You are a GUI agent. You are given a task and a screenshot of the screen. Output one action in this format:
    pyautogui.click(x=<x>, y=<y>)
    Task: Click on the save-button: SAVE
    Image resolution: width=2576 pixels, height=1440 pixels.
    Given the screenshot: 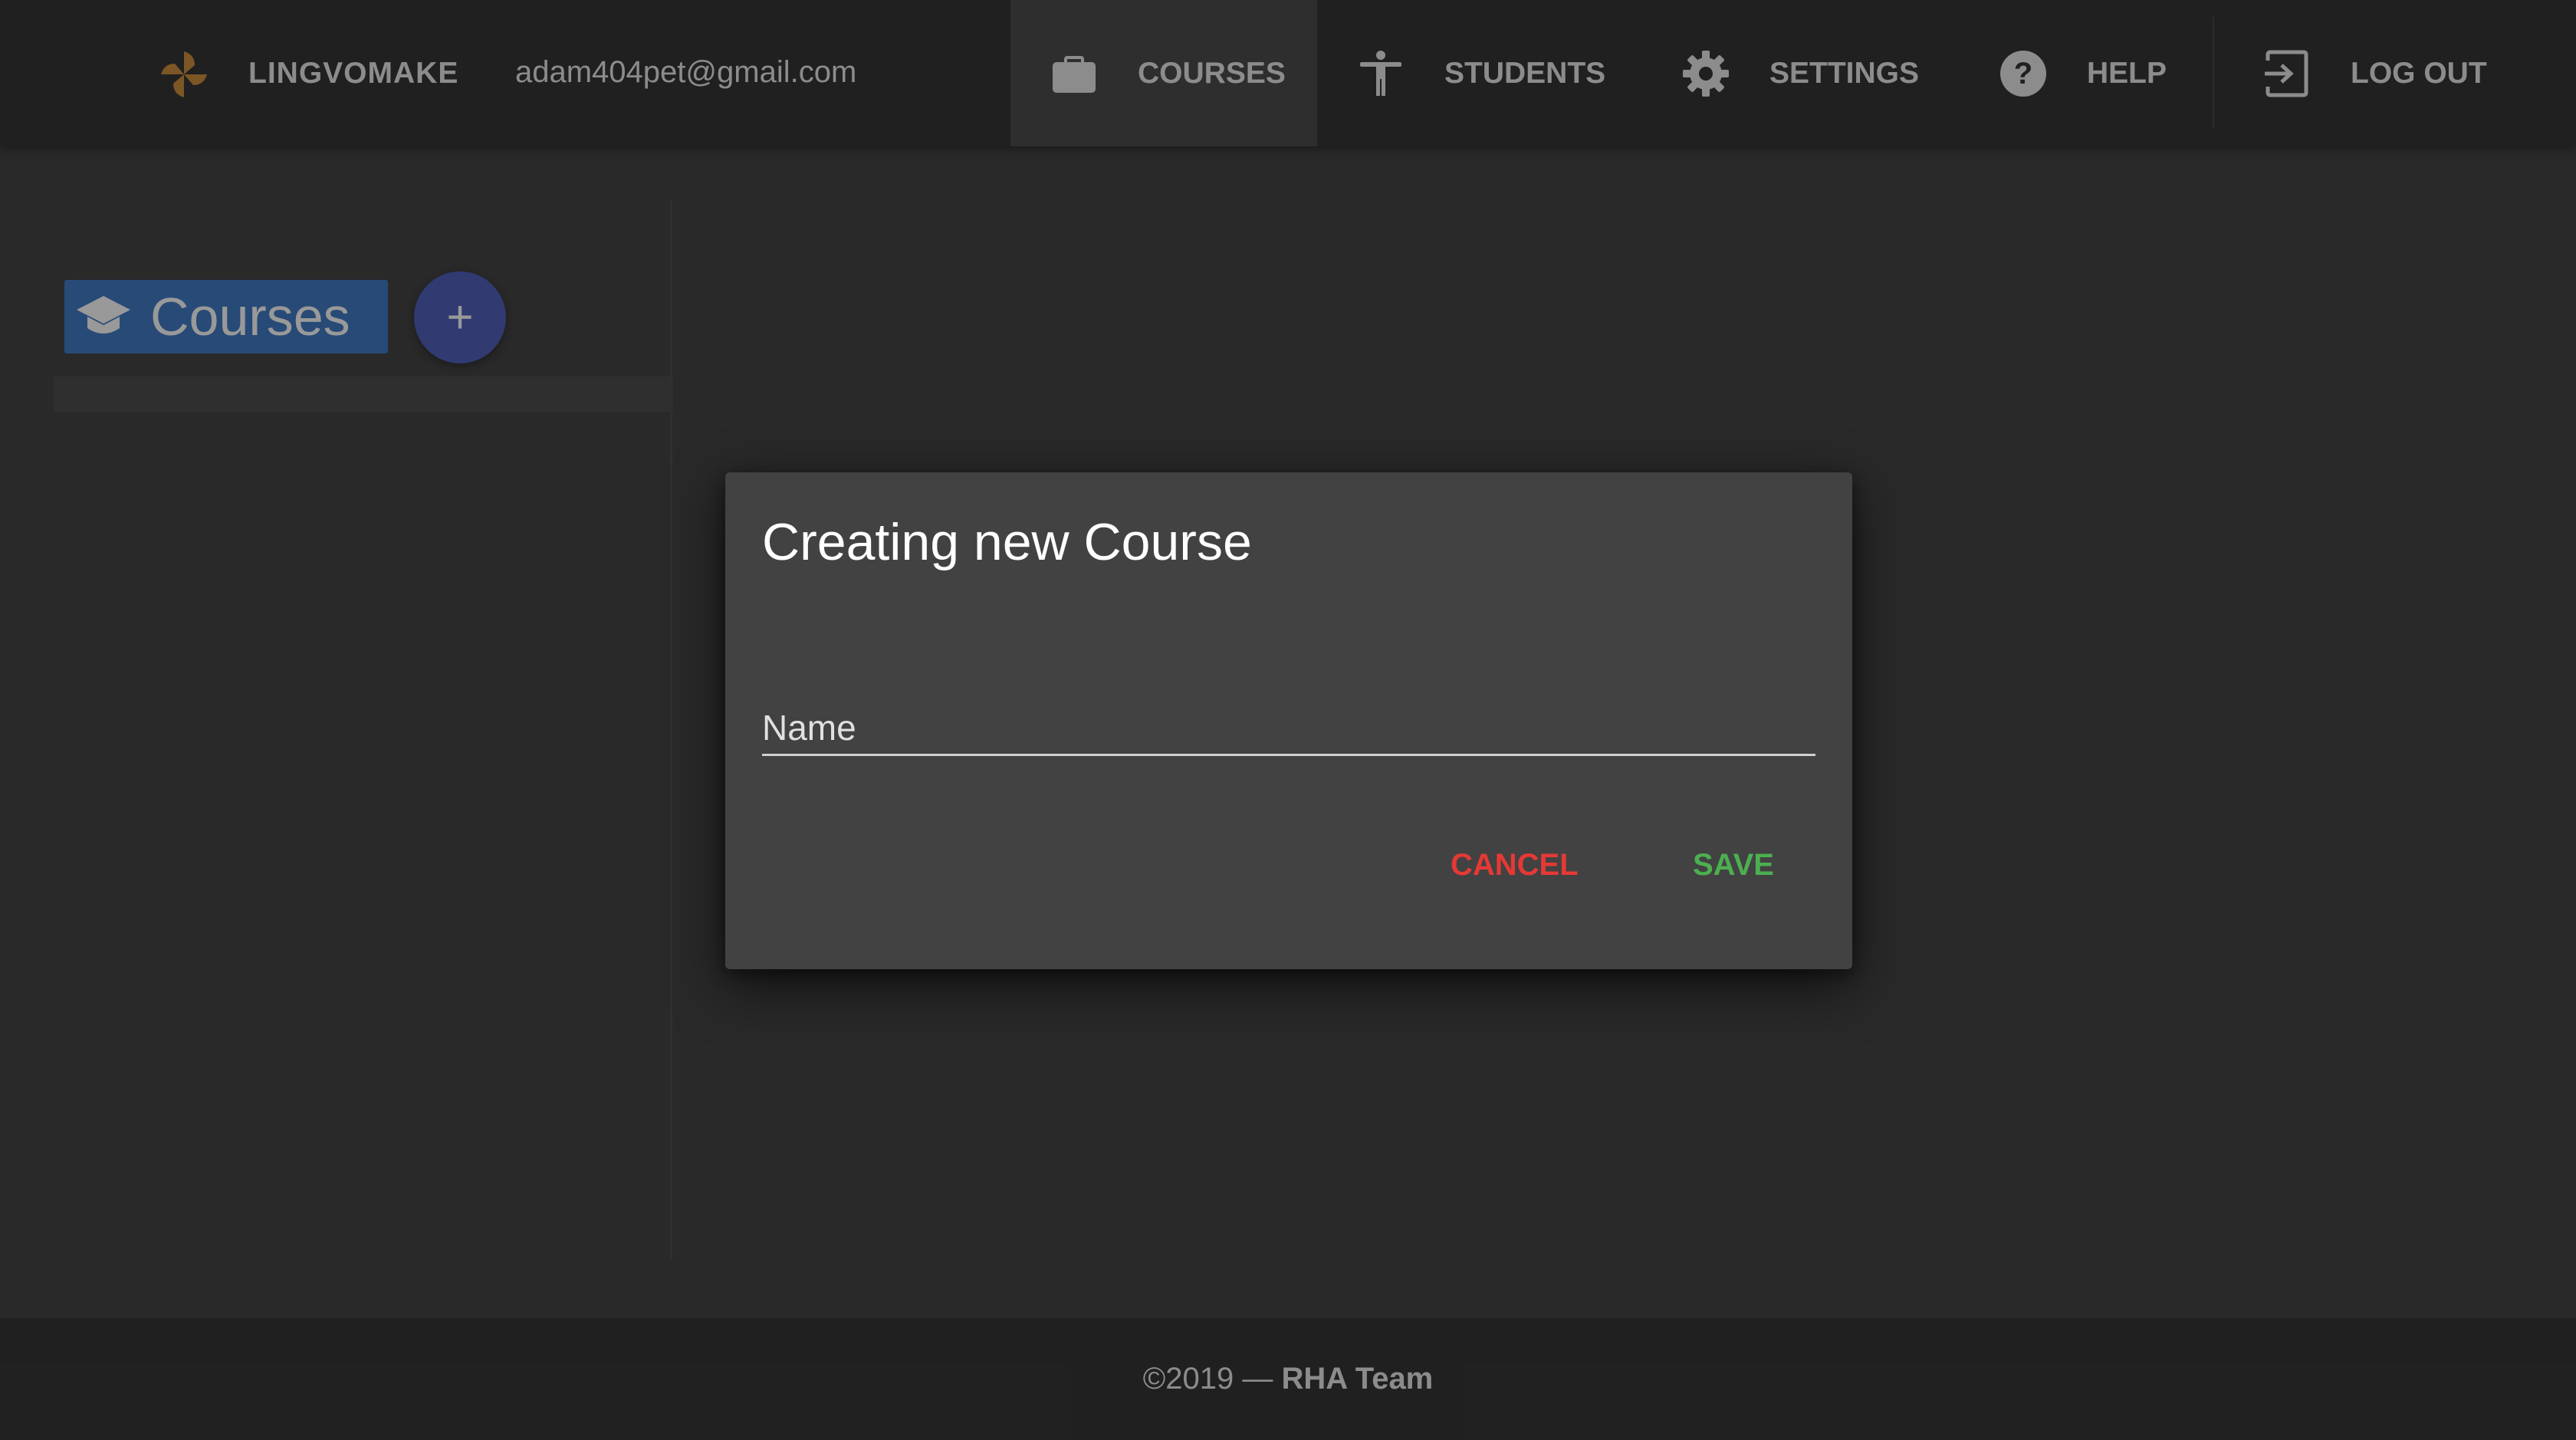 What is the action you would take?
    pyautogui.click(x=1733, y=866)
    